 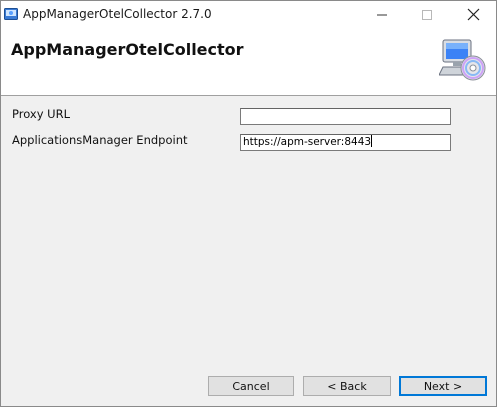 I want to click on installer-app-icon, so click(x=11, y=14).